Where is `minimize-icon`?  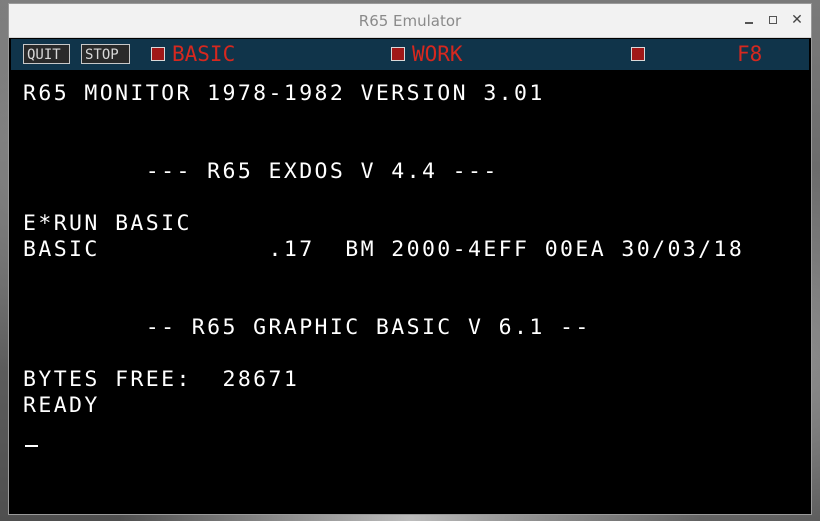
minimize-icon is located at coordinates (749, 23).